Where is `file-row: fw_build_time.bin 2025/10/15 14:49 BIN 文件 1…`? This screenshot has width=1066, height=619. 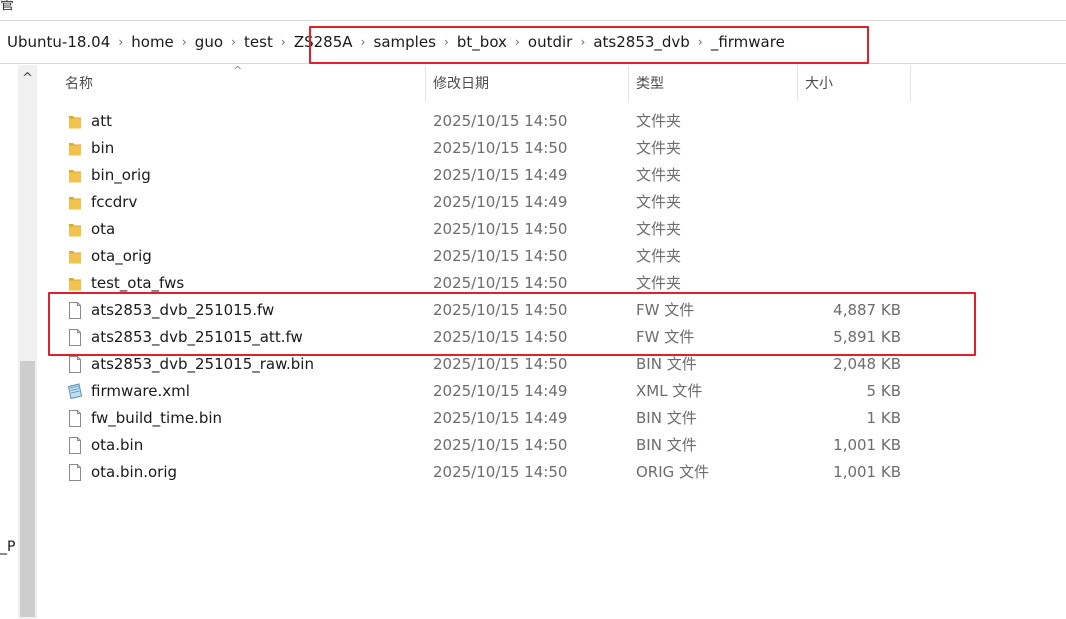
file-row: fw_build_time.bin 2025/10/15 14:49 BIN 文件 1… is located at coordinates (551, 418).